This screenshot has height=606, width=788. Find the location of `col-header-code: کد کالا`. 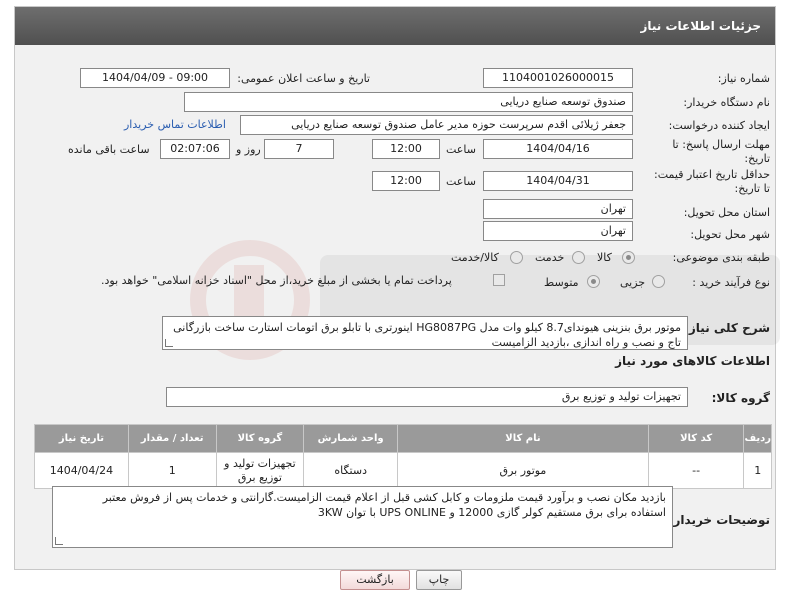

col-header-code: کد کالا is located at coordinates (696, 438).